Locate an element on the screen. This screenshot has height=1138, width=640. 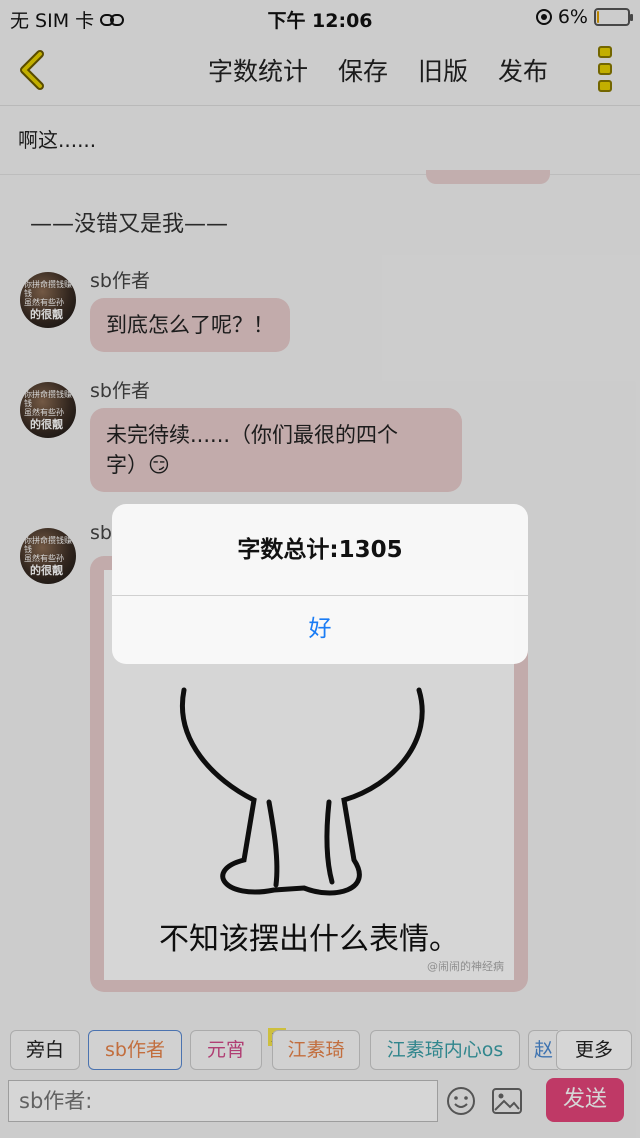
alert-title: 字数总计:1305 is located at coordinates (320, 550).